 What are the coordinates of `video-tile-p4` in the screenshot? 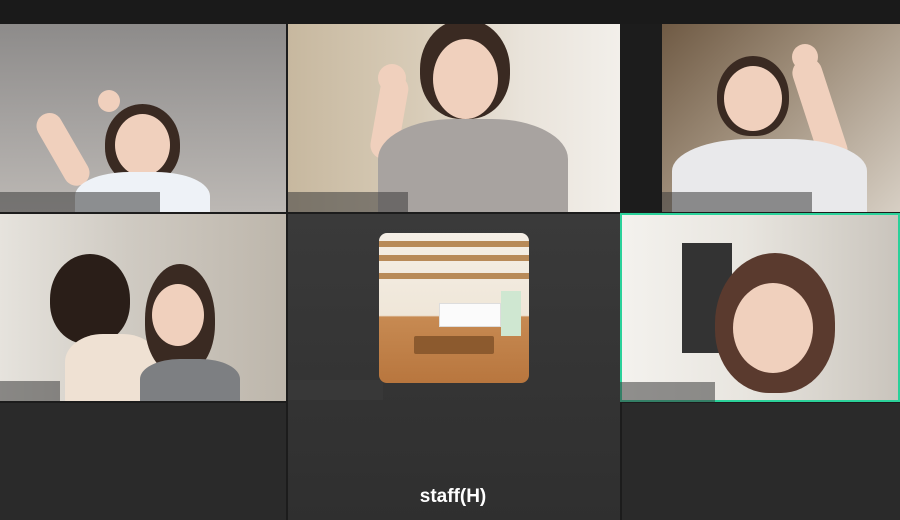 It's located at (143, 307).